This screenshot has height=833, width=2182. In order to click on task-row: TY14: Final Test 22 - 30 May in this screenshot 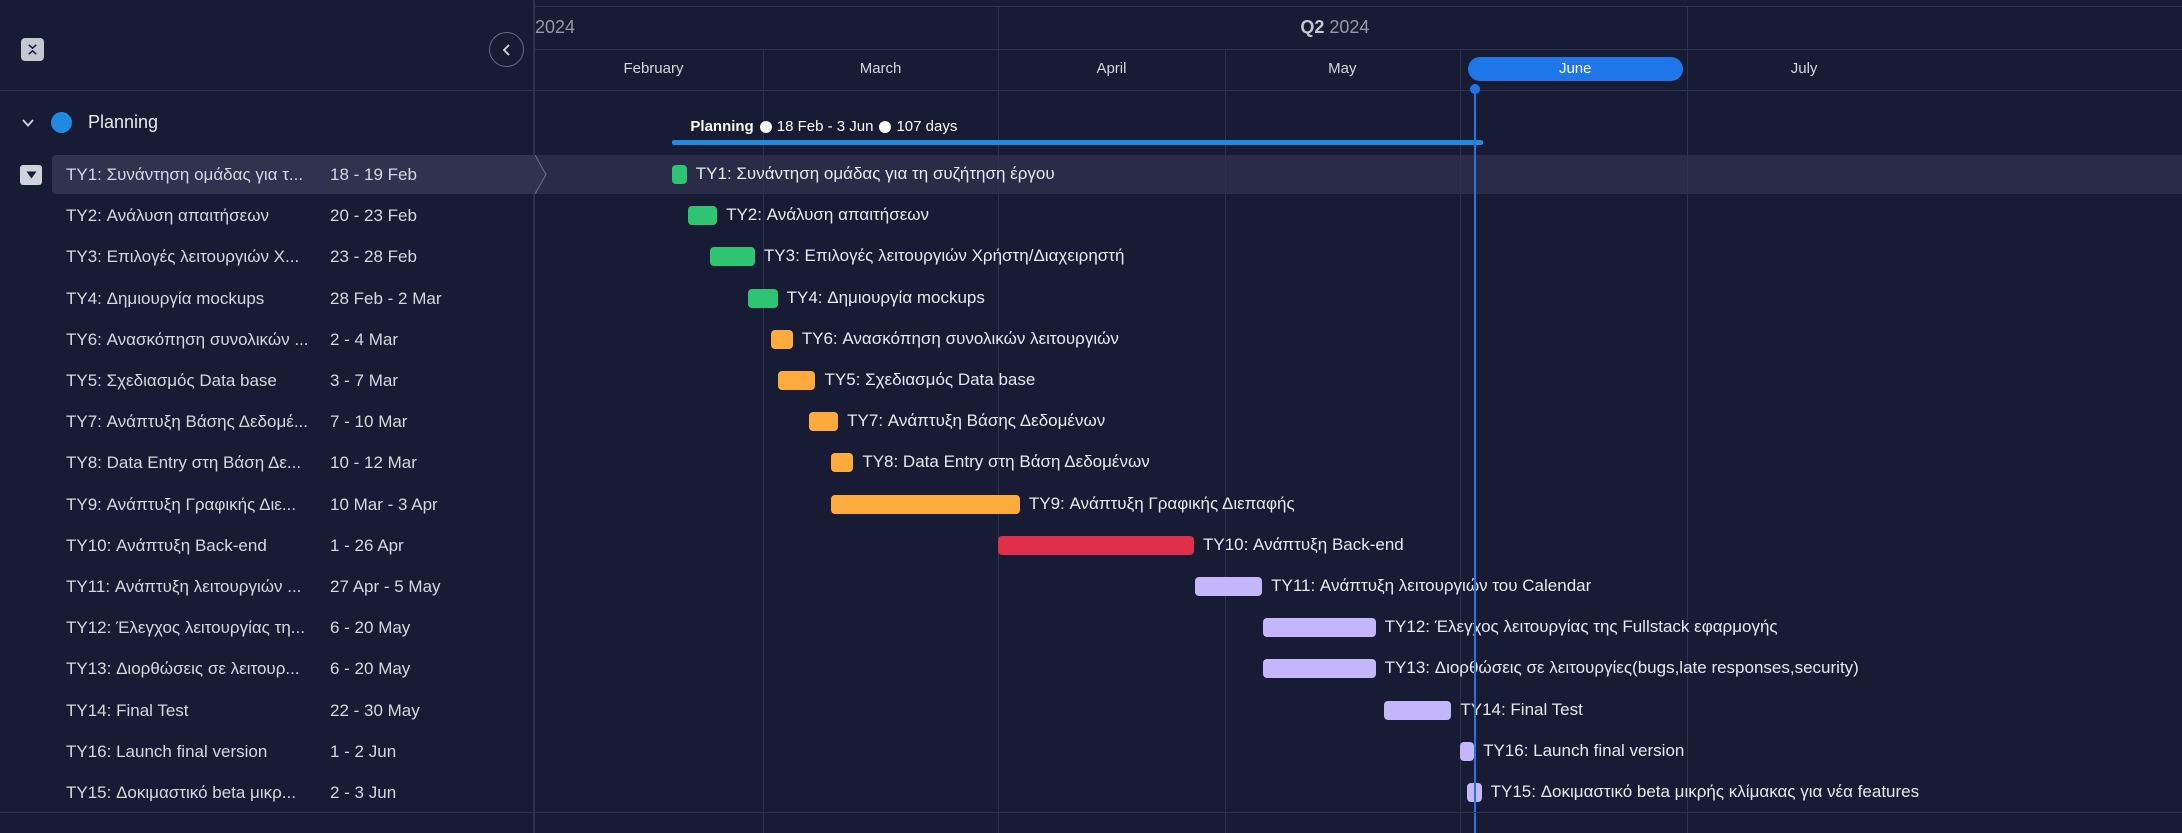, I will do `click(267, 711)`.